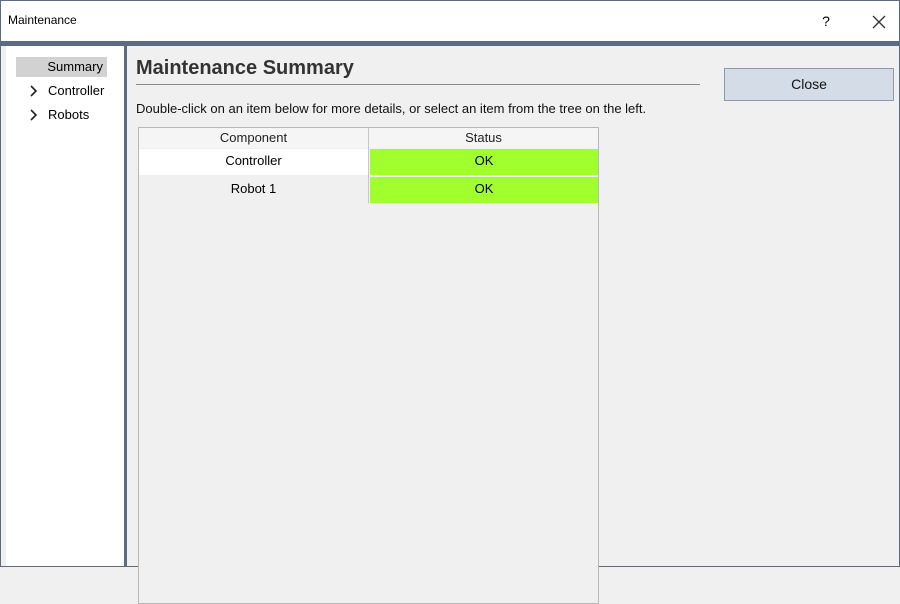  What do you see at coordinates (69, 114) in the screenshot?
I see `tree-item-label: Robots` at bounding box center [69, 114].